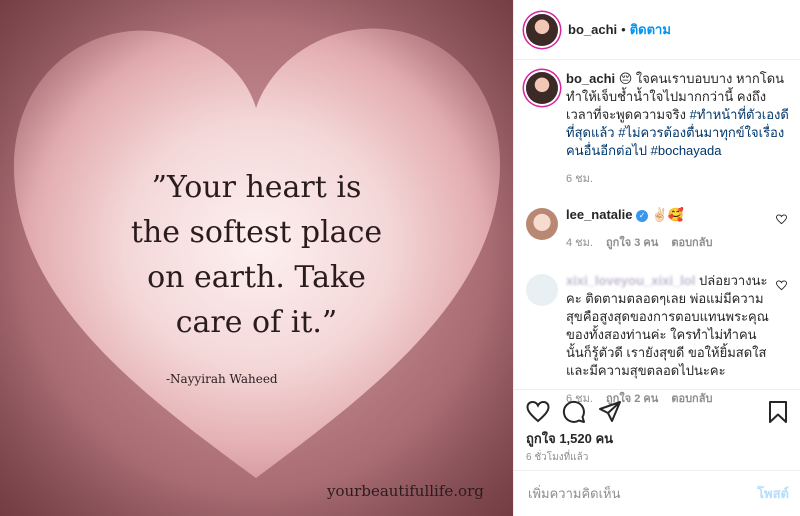 Image resolution: width=800 pixels, height=516 pixels. I want to click on comment-body: lee_natalie ✓ ✌🏻🥰, so click(668, 215).